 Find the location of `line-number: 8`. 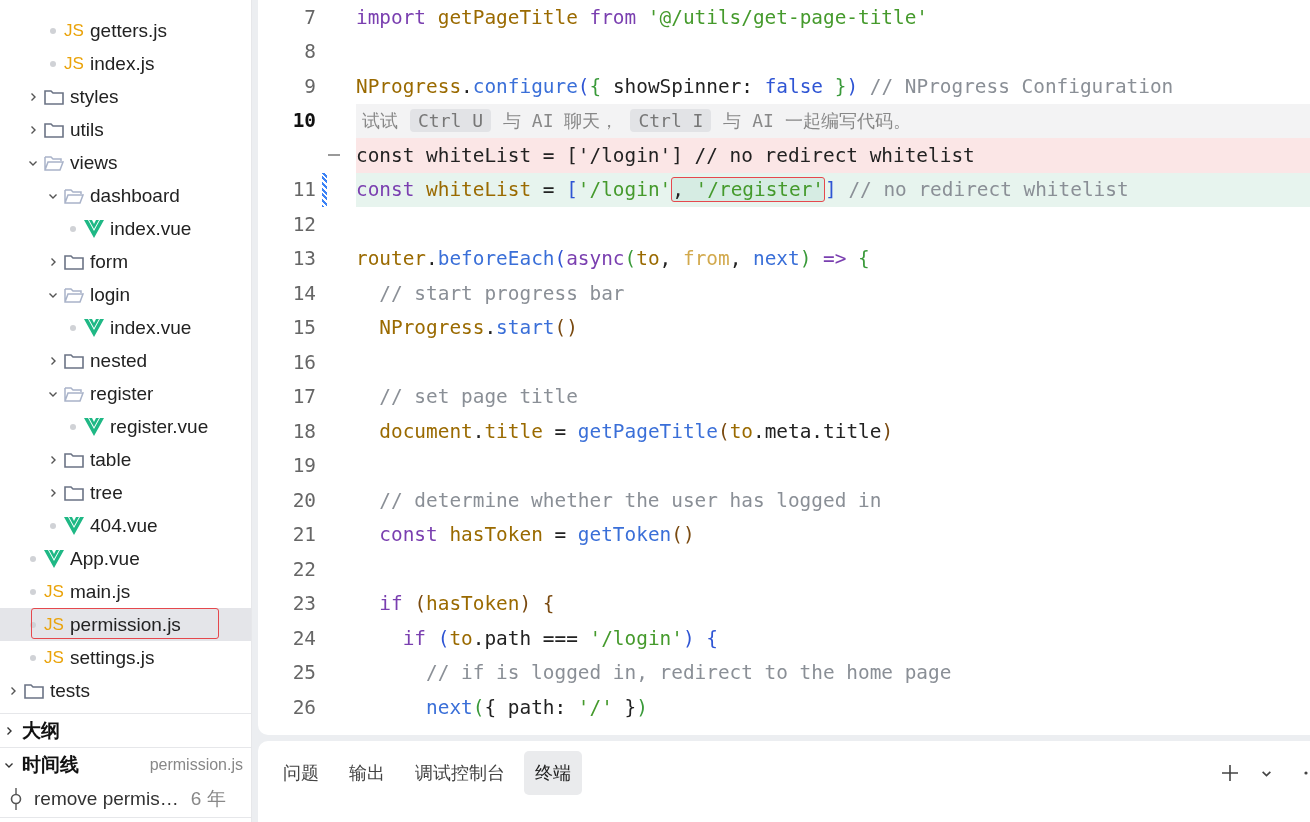

line-number: 8 is located at coordinates (309, 52).